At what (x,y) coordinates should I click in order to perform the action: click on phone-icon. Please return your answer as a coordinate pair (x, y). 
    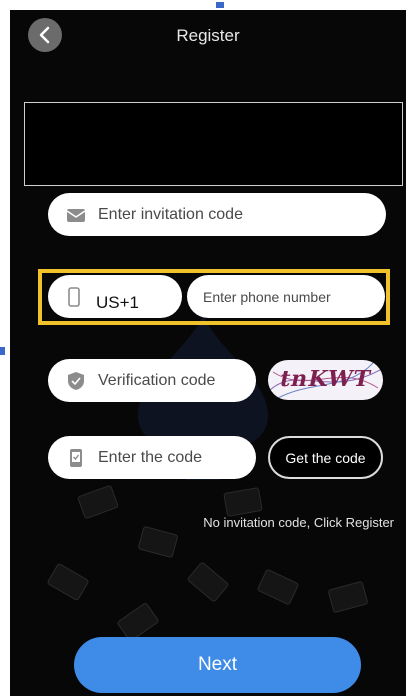
    Looking at the image, I should click on (74, 296).